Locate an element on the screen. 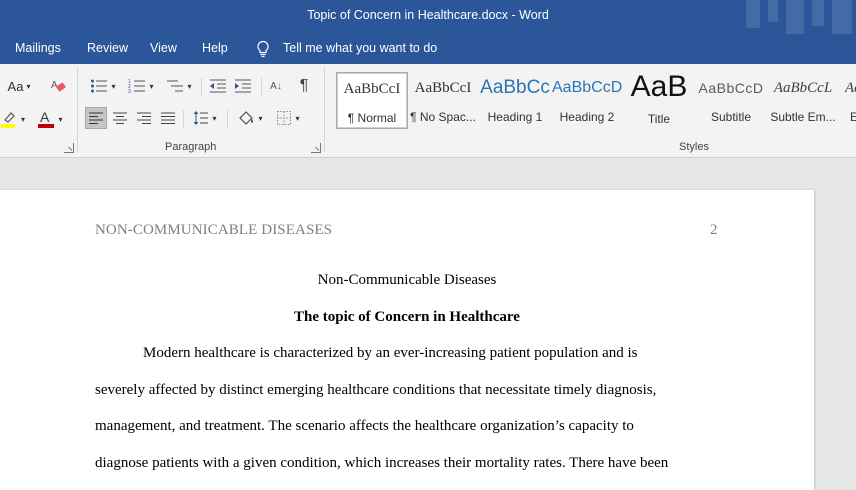  font-color-button: A ▾ is located at coordinates (50, 119).